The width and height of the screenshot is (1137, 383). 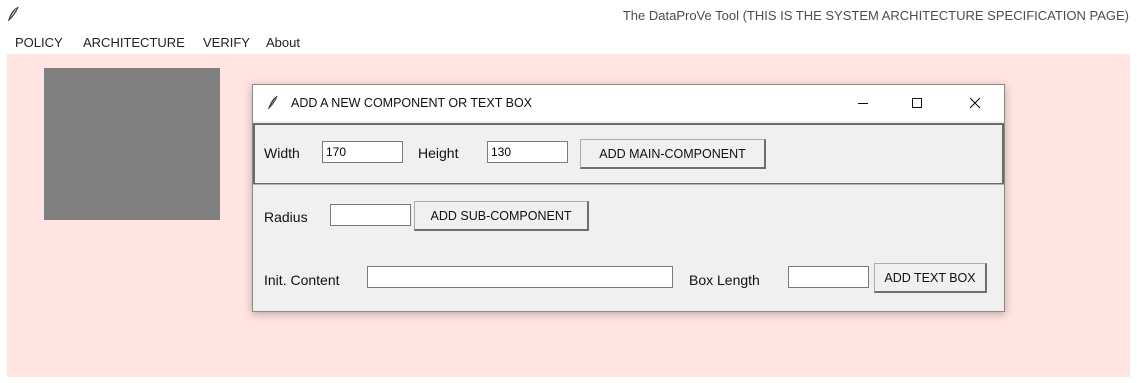 What do you see at coordinates (501, 216) in the screenshot?
I see `add-sub-component-button: ADD SUB-COMPONENT` at bounding box center [501, 216].